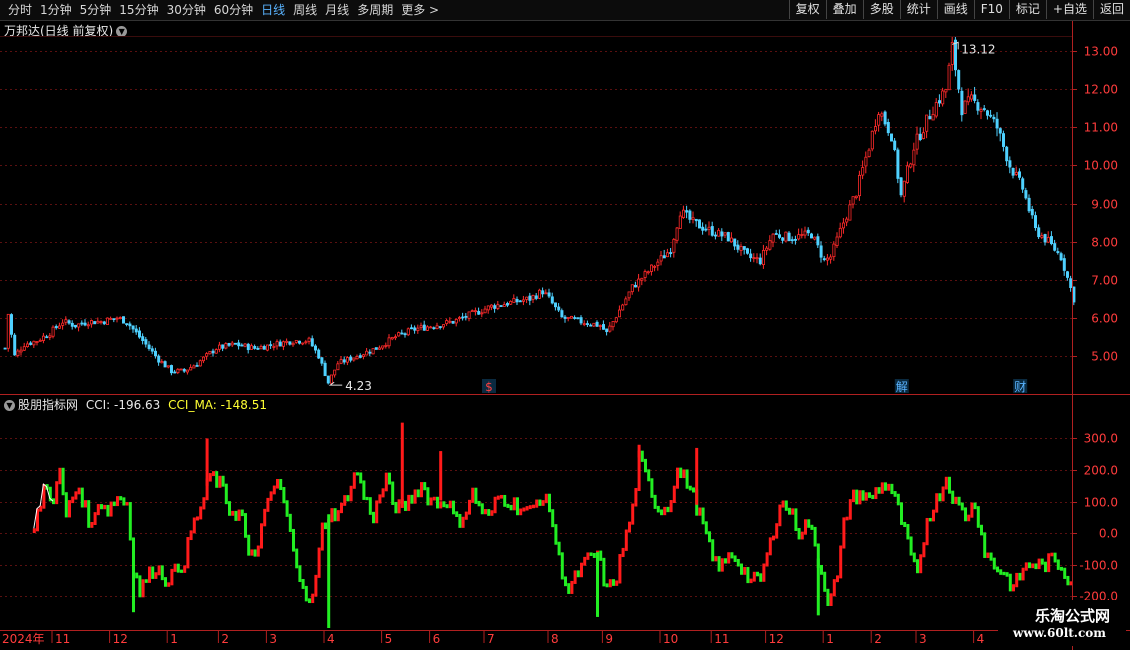  Describe the element at coordinates (96, 10) in the screenshot. I see `period-tab: 5分钟` at that location.